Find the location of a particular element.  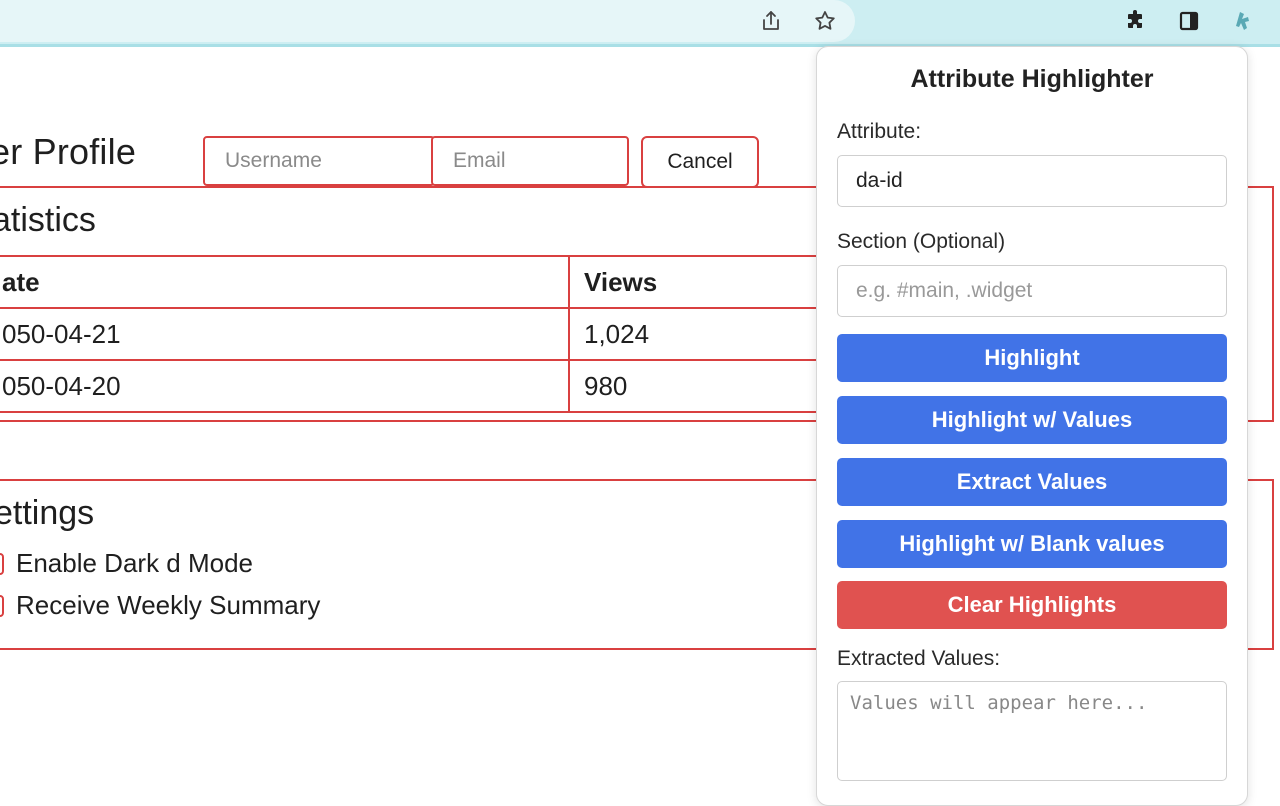

section-input is located at coordinates (1032, 291).